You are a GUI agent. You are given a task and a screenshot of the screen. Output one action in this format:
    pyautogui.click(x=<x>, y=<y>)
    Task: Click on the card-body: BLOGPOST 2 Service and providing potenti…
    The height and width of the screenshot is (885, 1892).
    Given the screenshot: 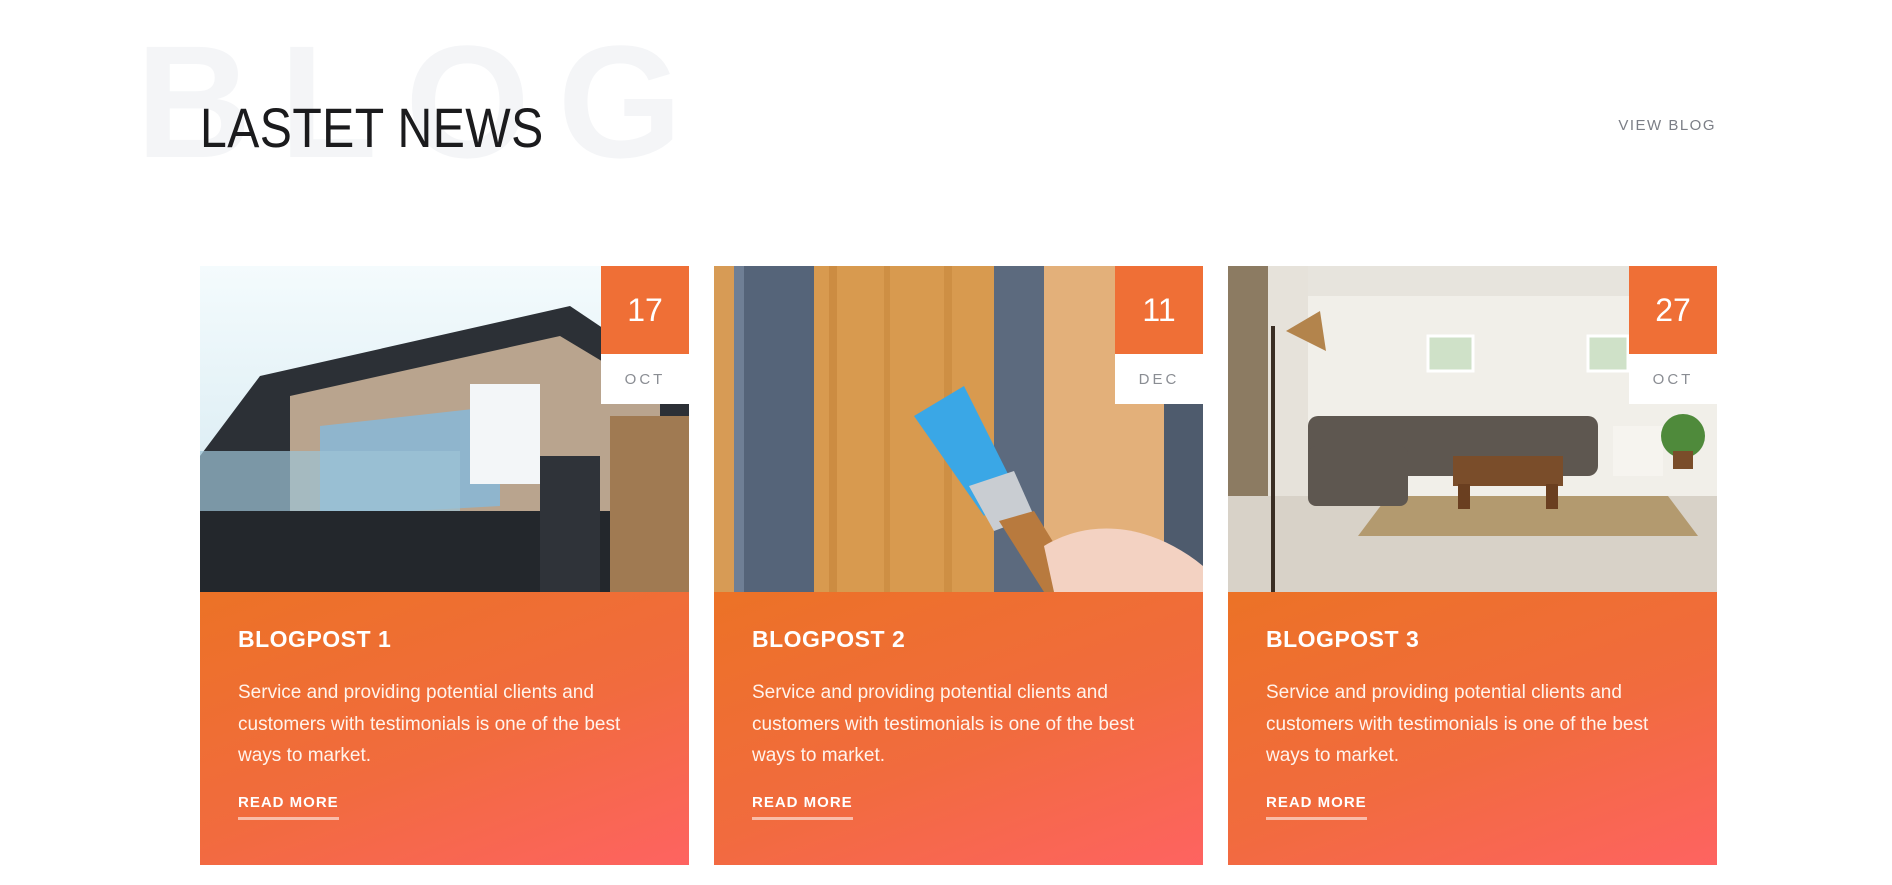 What is the action you would take?
    pyautogui.click(x=958, y=728)
    